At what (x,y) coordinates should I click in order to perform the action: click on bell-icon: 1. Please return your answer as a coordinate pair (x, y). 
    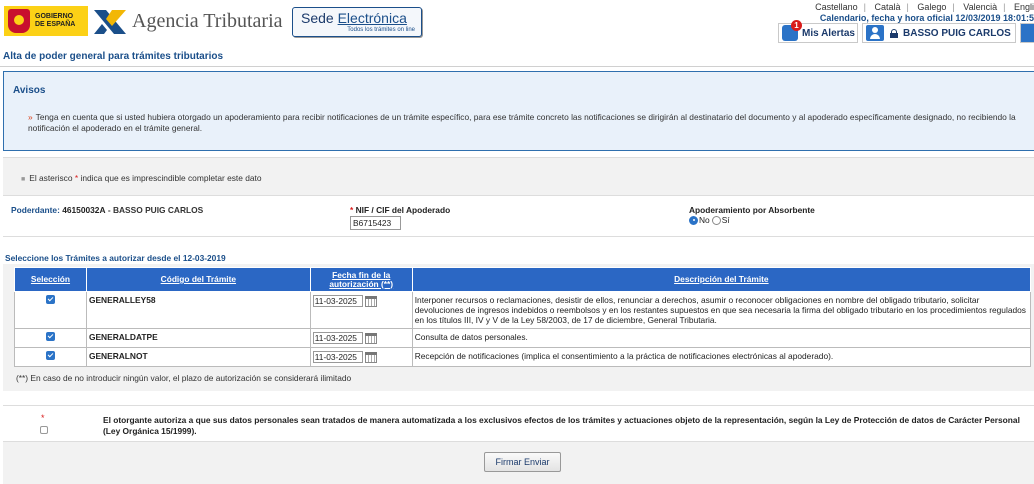
    Looking at the image, I should click on (792, 30).